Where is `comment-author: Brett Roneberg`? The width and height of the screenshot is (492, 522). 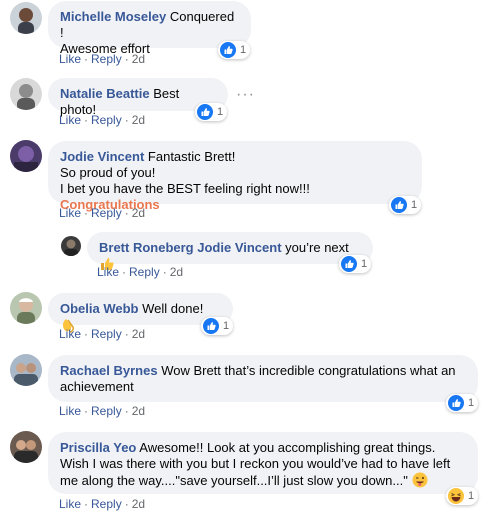
comment-author: Brett Roneberg is located at coordinates (146, 247).